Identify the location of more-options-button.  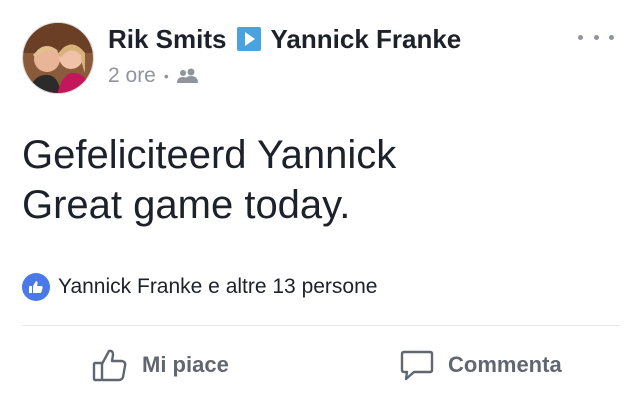
(596, 37).